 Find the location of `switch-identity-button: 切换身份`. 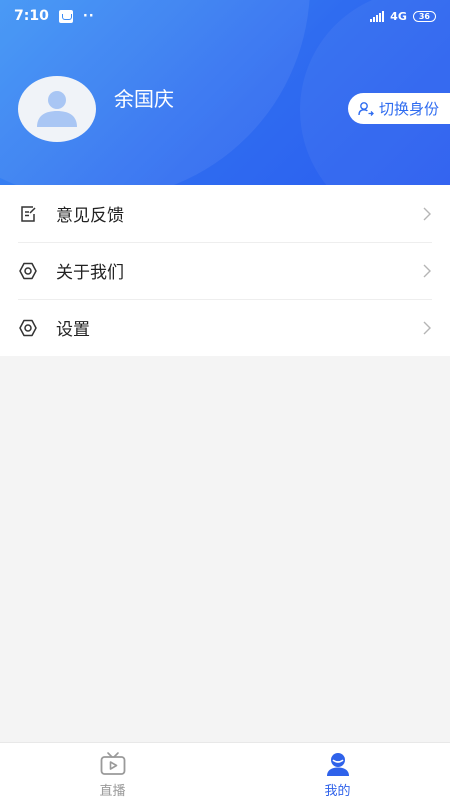

switch-identity-button: 切换身份 is located at coordinates (399, 108).